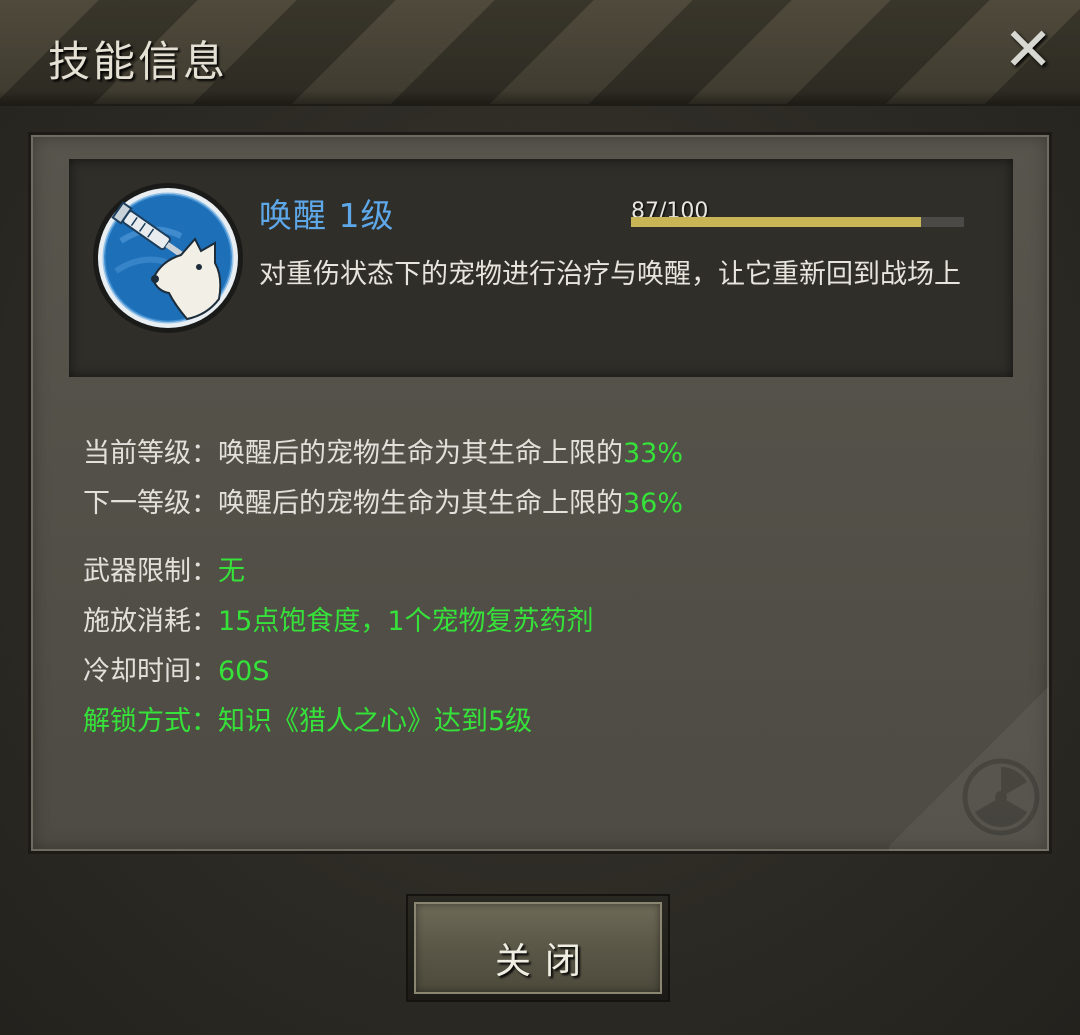 Image resolution: width=1080 pixels, height=1035 pixels. I want to click on weapon-limit-label: 武器限制：, so click(150, 571).